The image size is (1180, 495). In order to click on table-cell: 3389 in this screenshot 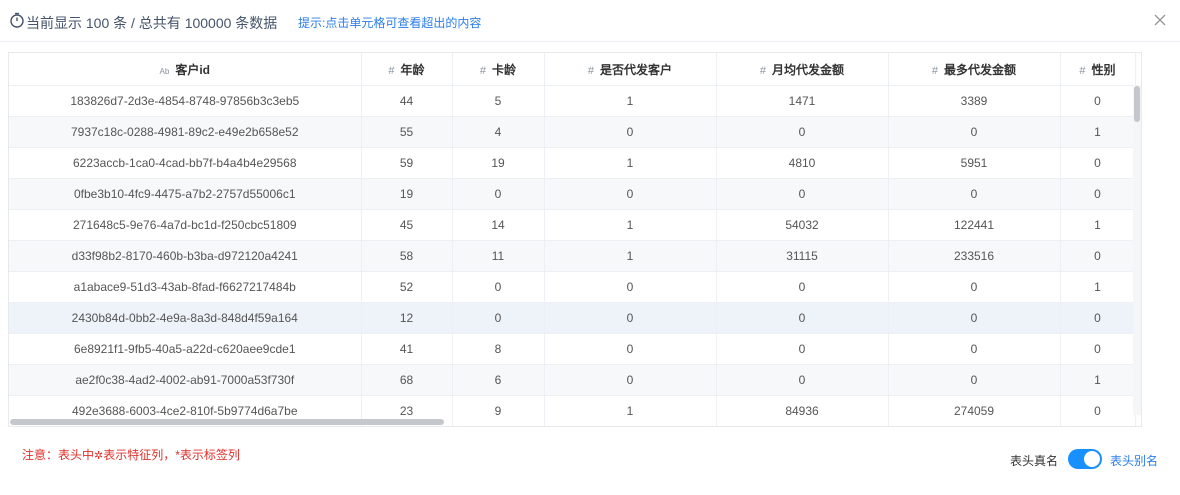, I will do `click(974, 101)`.